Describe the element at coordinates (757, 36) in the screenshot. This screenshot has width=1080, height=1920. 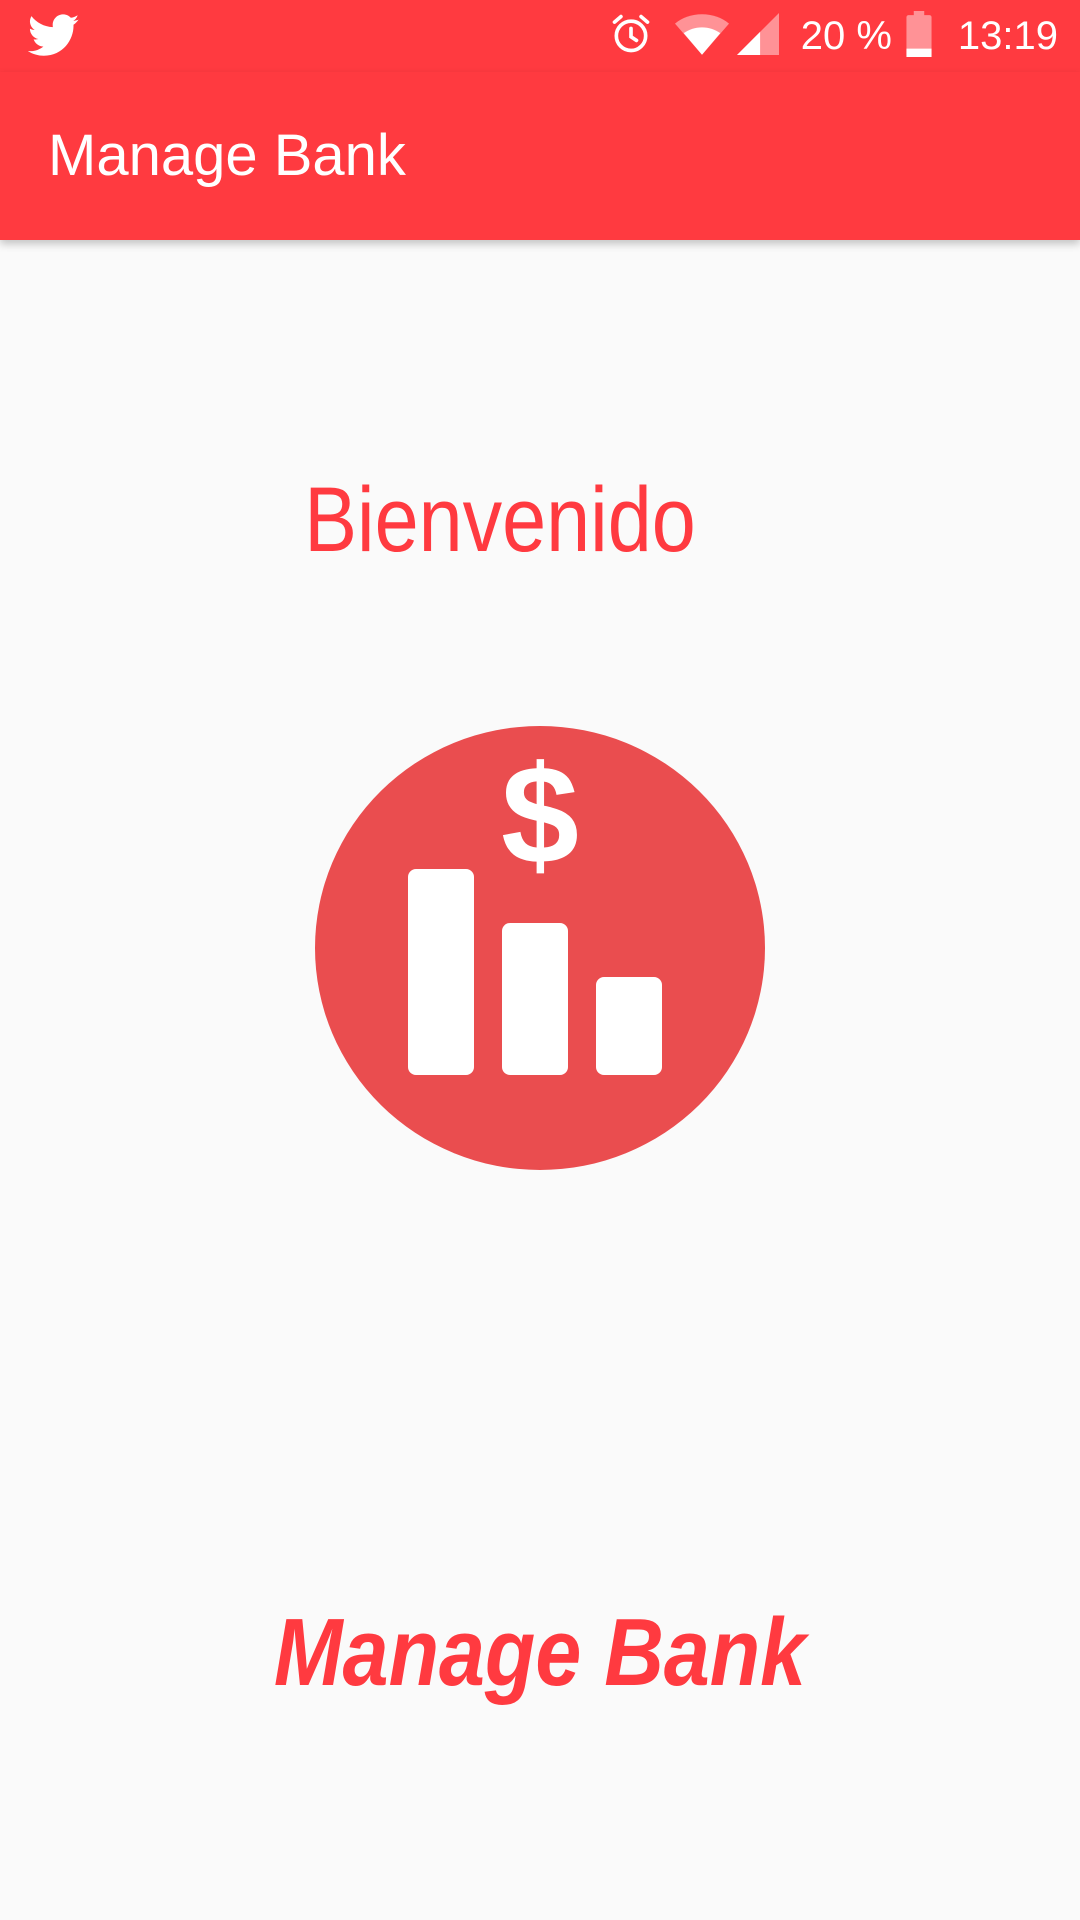
I see `cell-signal-icon` at that location.